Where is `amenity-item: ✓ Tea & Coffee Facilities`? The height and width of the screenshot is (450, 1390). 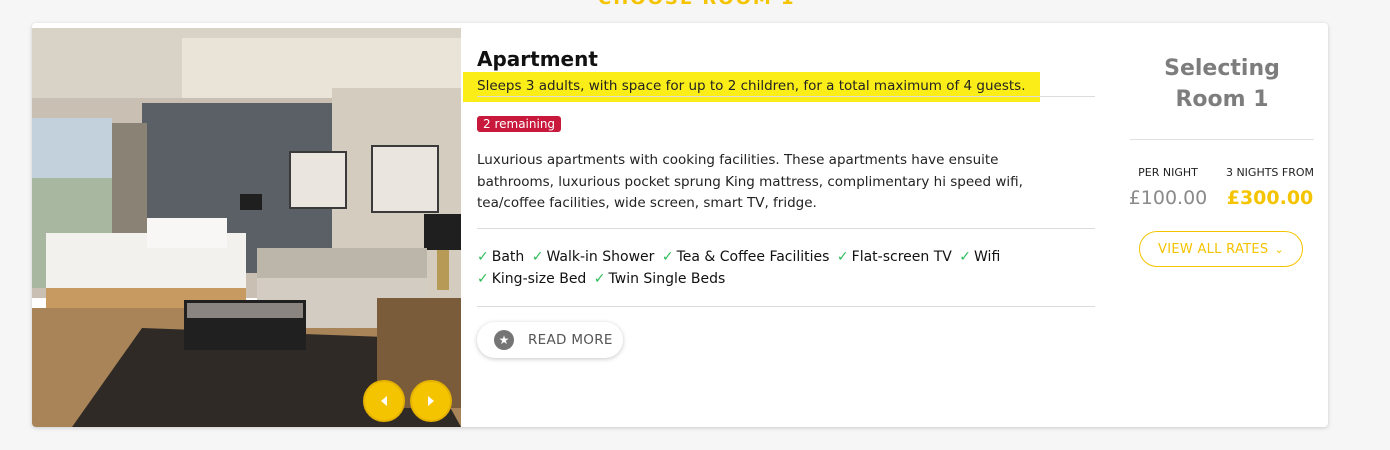 amenity-item: ✓ Tea & Coffee Facilities is located at coordinates (745, 257).